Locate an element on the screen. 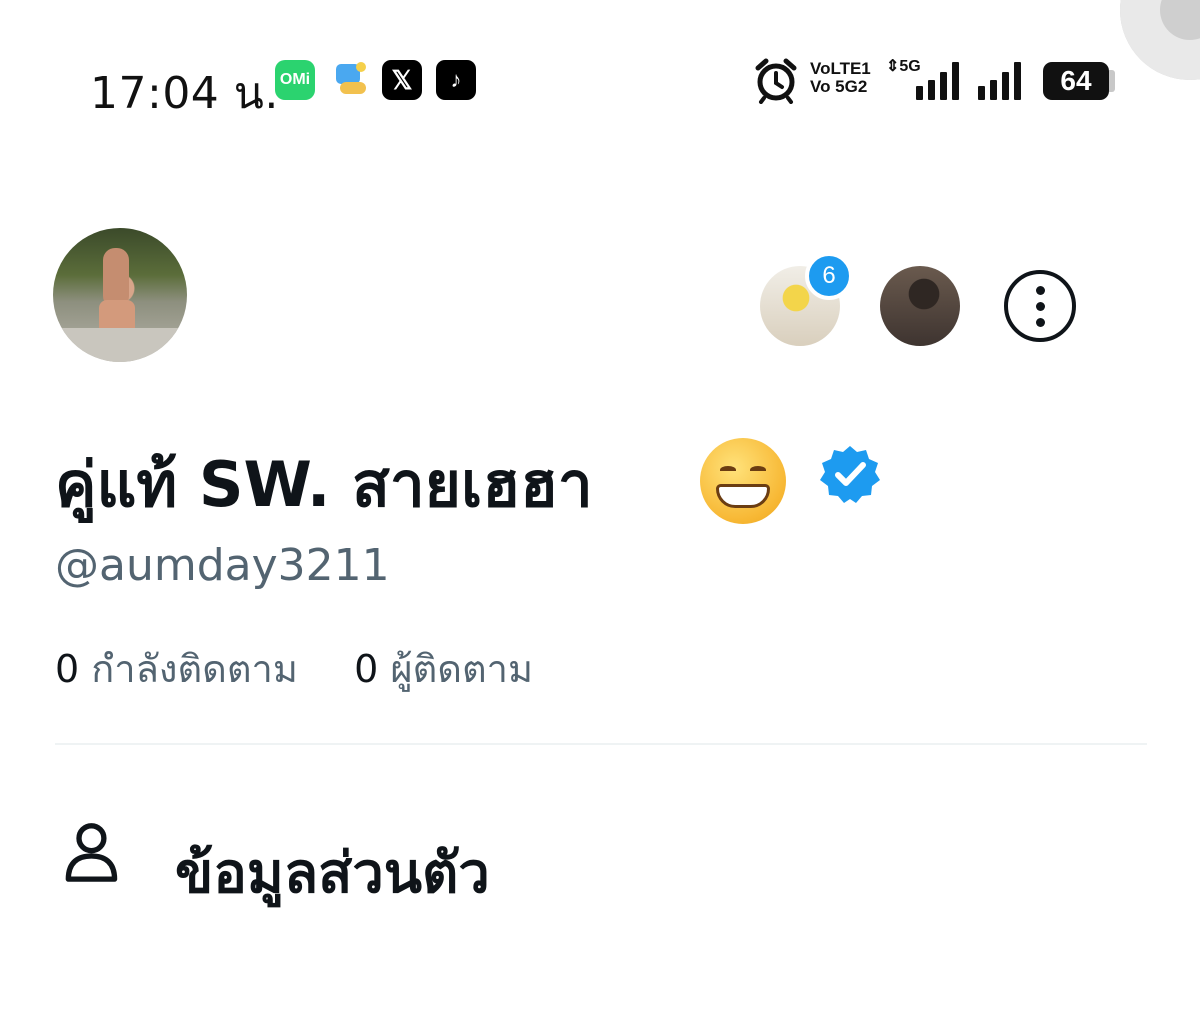 This screenshot has height=1010, width=1200. x-app-icon: 𝕏 is located at coordinates (402, 80).